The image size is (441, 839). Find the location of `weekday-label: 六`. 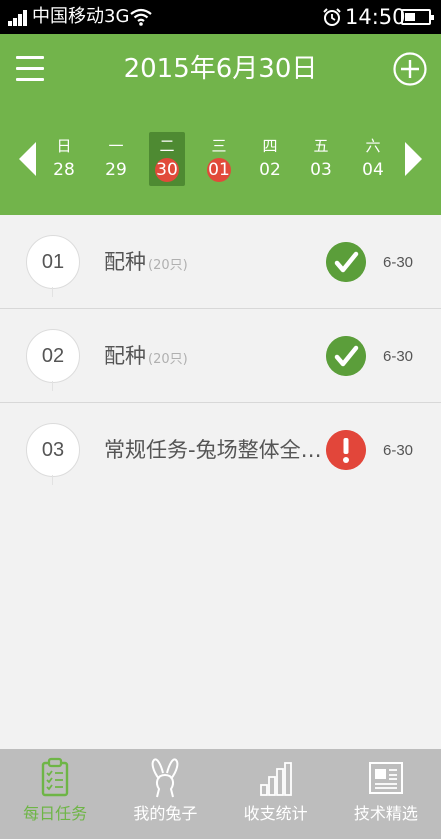

weekday-label: 六 is located at coordinates (373, 146).